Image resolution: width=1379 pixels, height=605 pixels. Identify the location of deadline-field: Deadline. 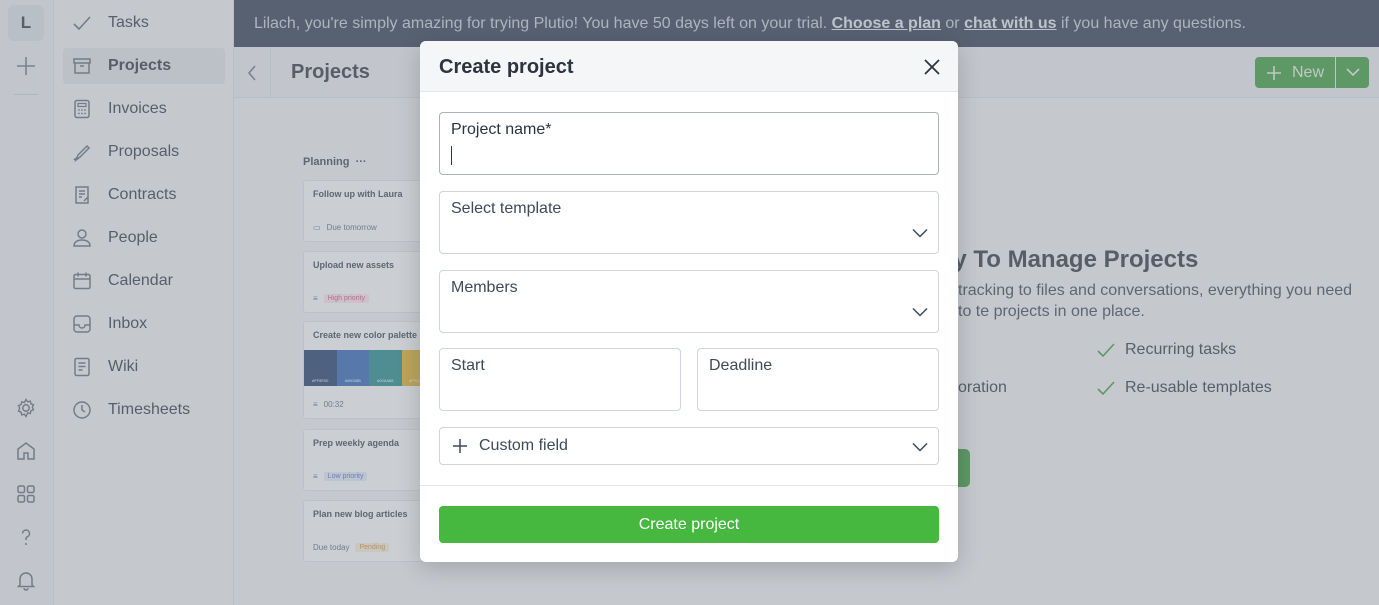
(818, 379).